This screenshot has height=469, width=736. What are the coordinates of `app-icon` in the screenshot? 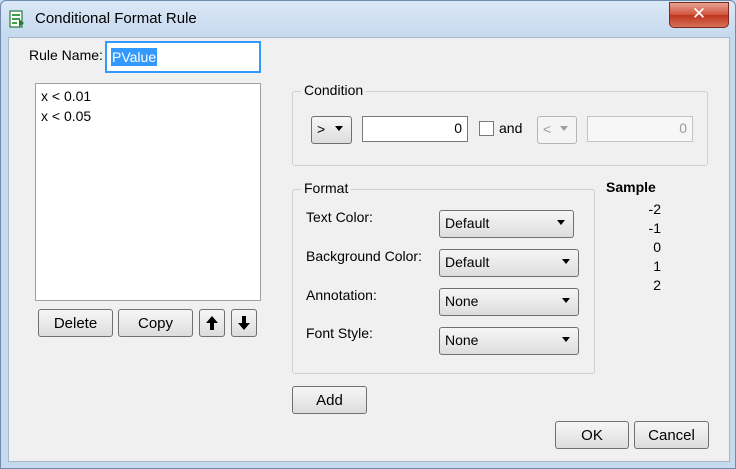 It's located at (16, 19).